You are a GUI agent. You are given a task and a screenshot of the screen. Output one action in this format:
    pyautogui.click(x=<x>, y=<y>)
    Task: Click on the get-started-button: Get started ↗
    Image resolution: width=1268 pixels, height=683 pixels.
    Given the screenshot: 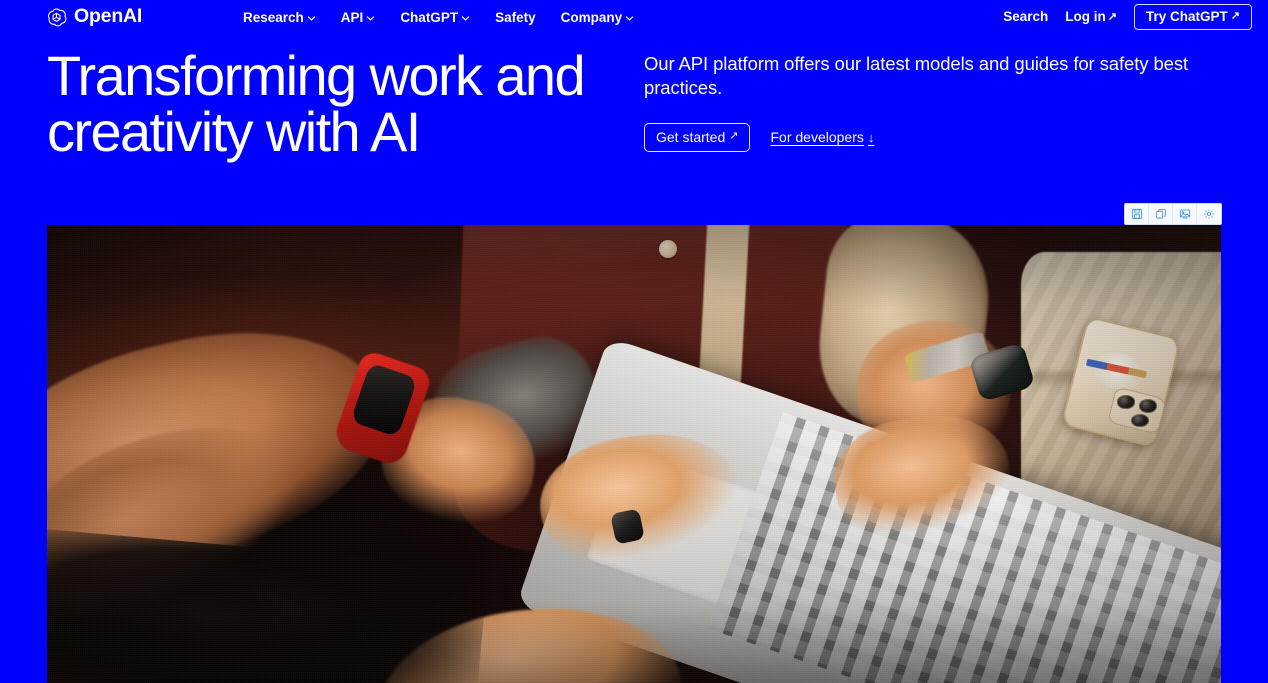 What is the action you would take?
    pyautogui.click(x=697, y=137)
    